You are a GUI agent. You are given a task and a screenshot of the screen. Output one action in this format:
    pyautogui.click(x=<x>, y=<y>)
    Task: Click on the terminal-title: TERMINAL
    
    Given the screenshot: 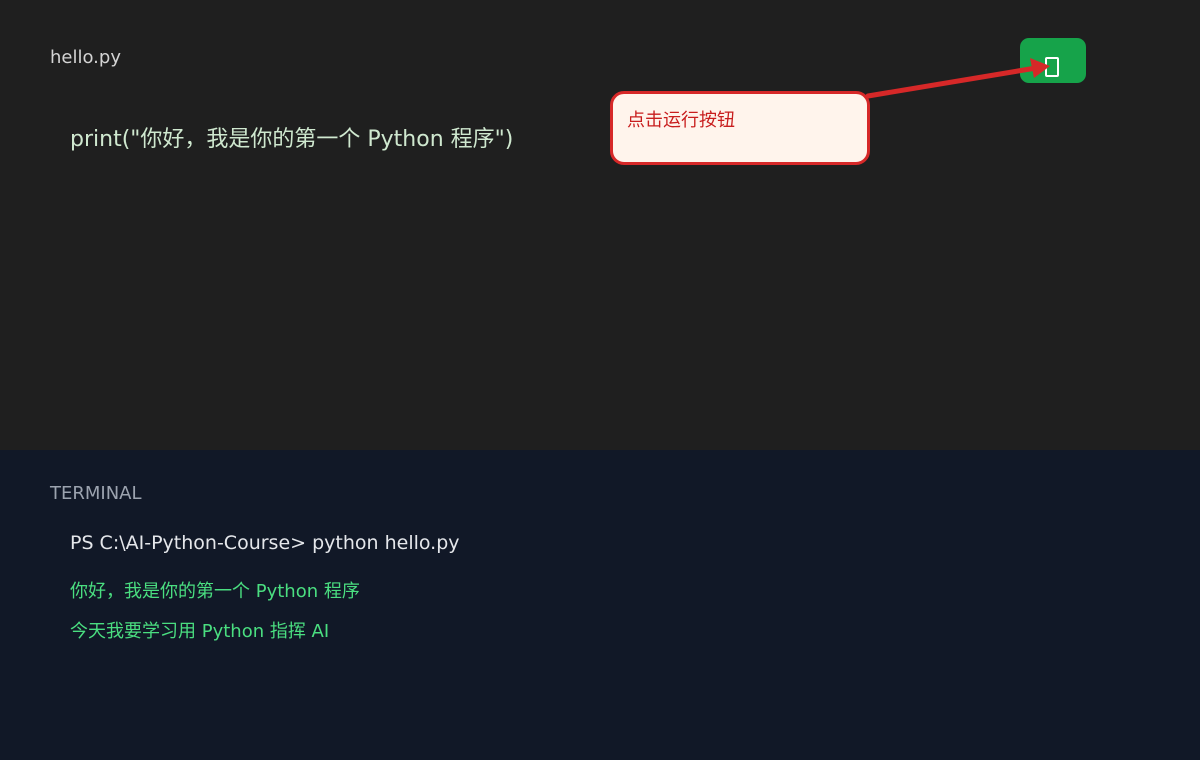 What is the action you would take?
    pyautogui.click(x=96, y=493)
    